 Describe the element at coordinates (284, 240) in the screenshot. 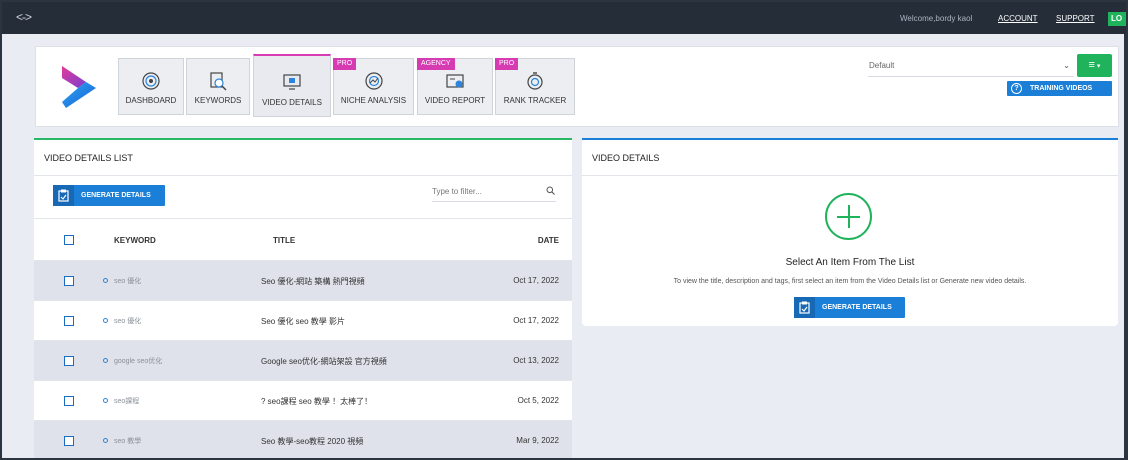

I see `column-title: TITLE` at that location.